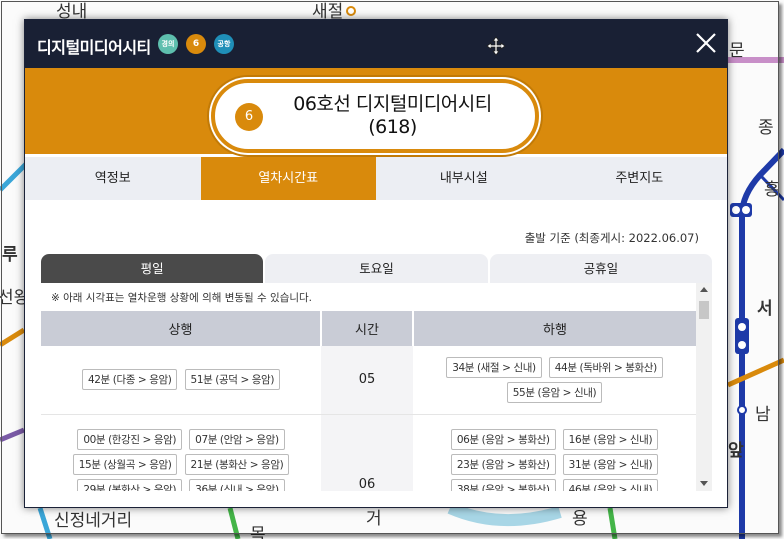  I want to click on tab-saturday: 토요일, so click(376, 268).